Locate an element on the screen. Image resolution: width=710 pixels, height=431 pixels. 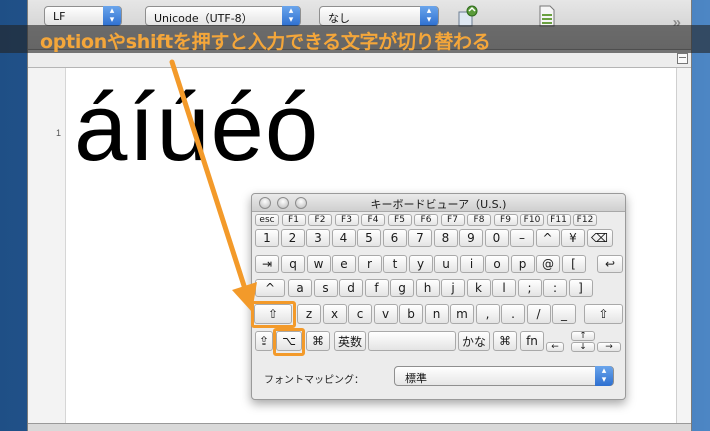
key: ¥ is located at coordinates (573, 238).